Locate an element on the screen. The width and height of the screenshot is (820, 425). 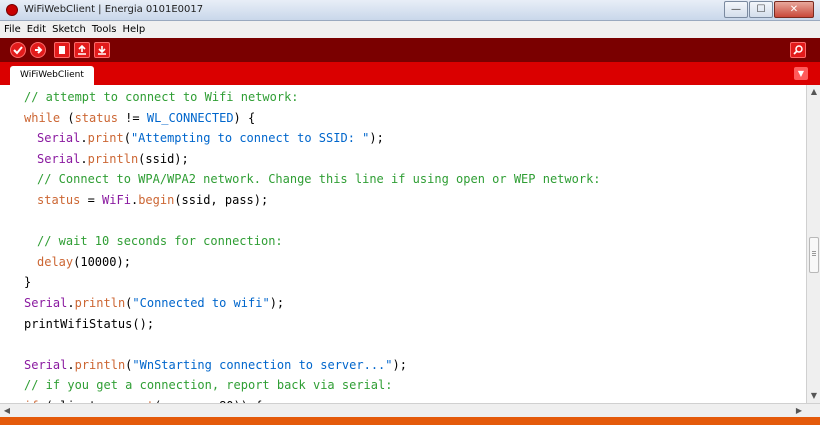
scroll-down-icon: ▼ is located at coordinates (814, 396).